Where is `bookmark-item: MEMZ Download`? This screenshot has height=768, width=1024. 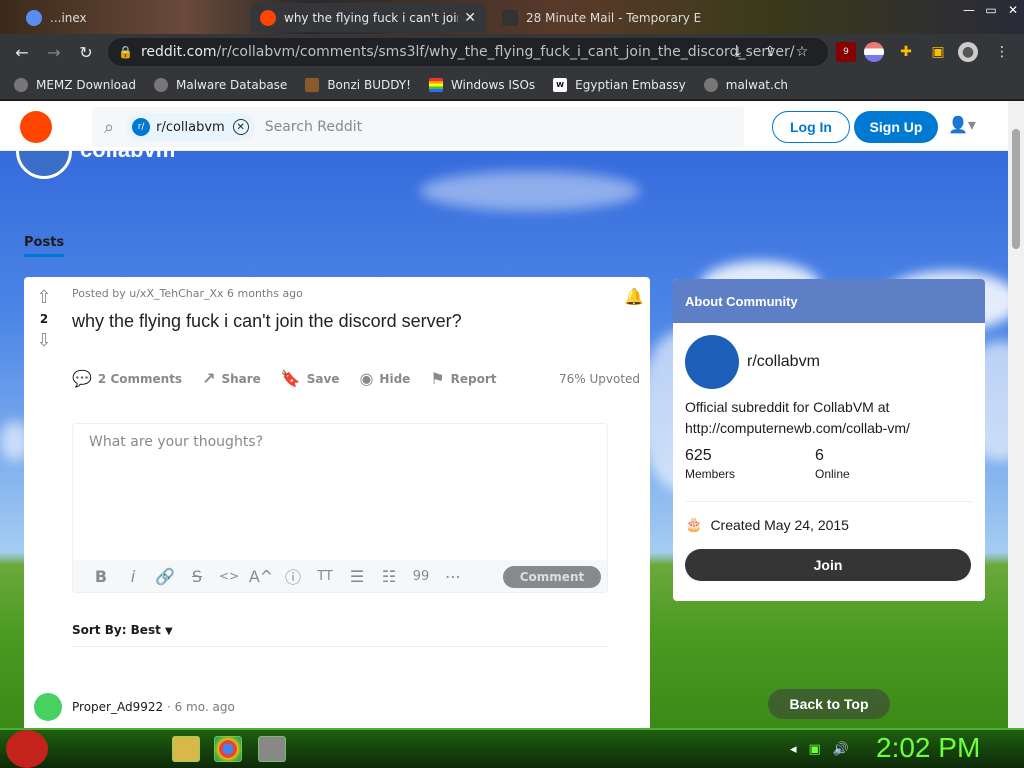
bookmark-item: MEMZ Download is located at coordinates (75, 84).